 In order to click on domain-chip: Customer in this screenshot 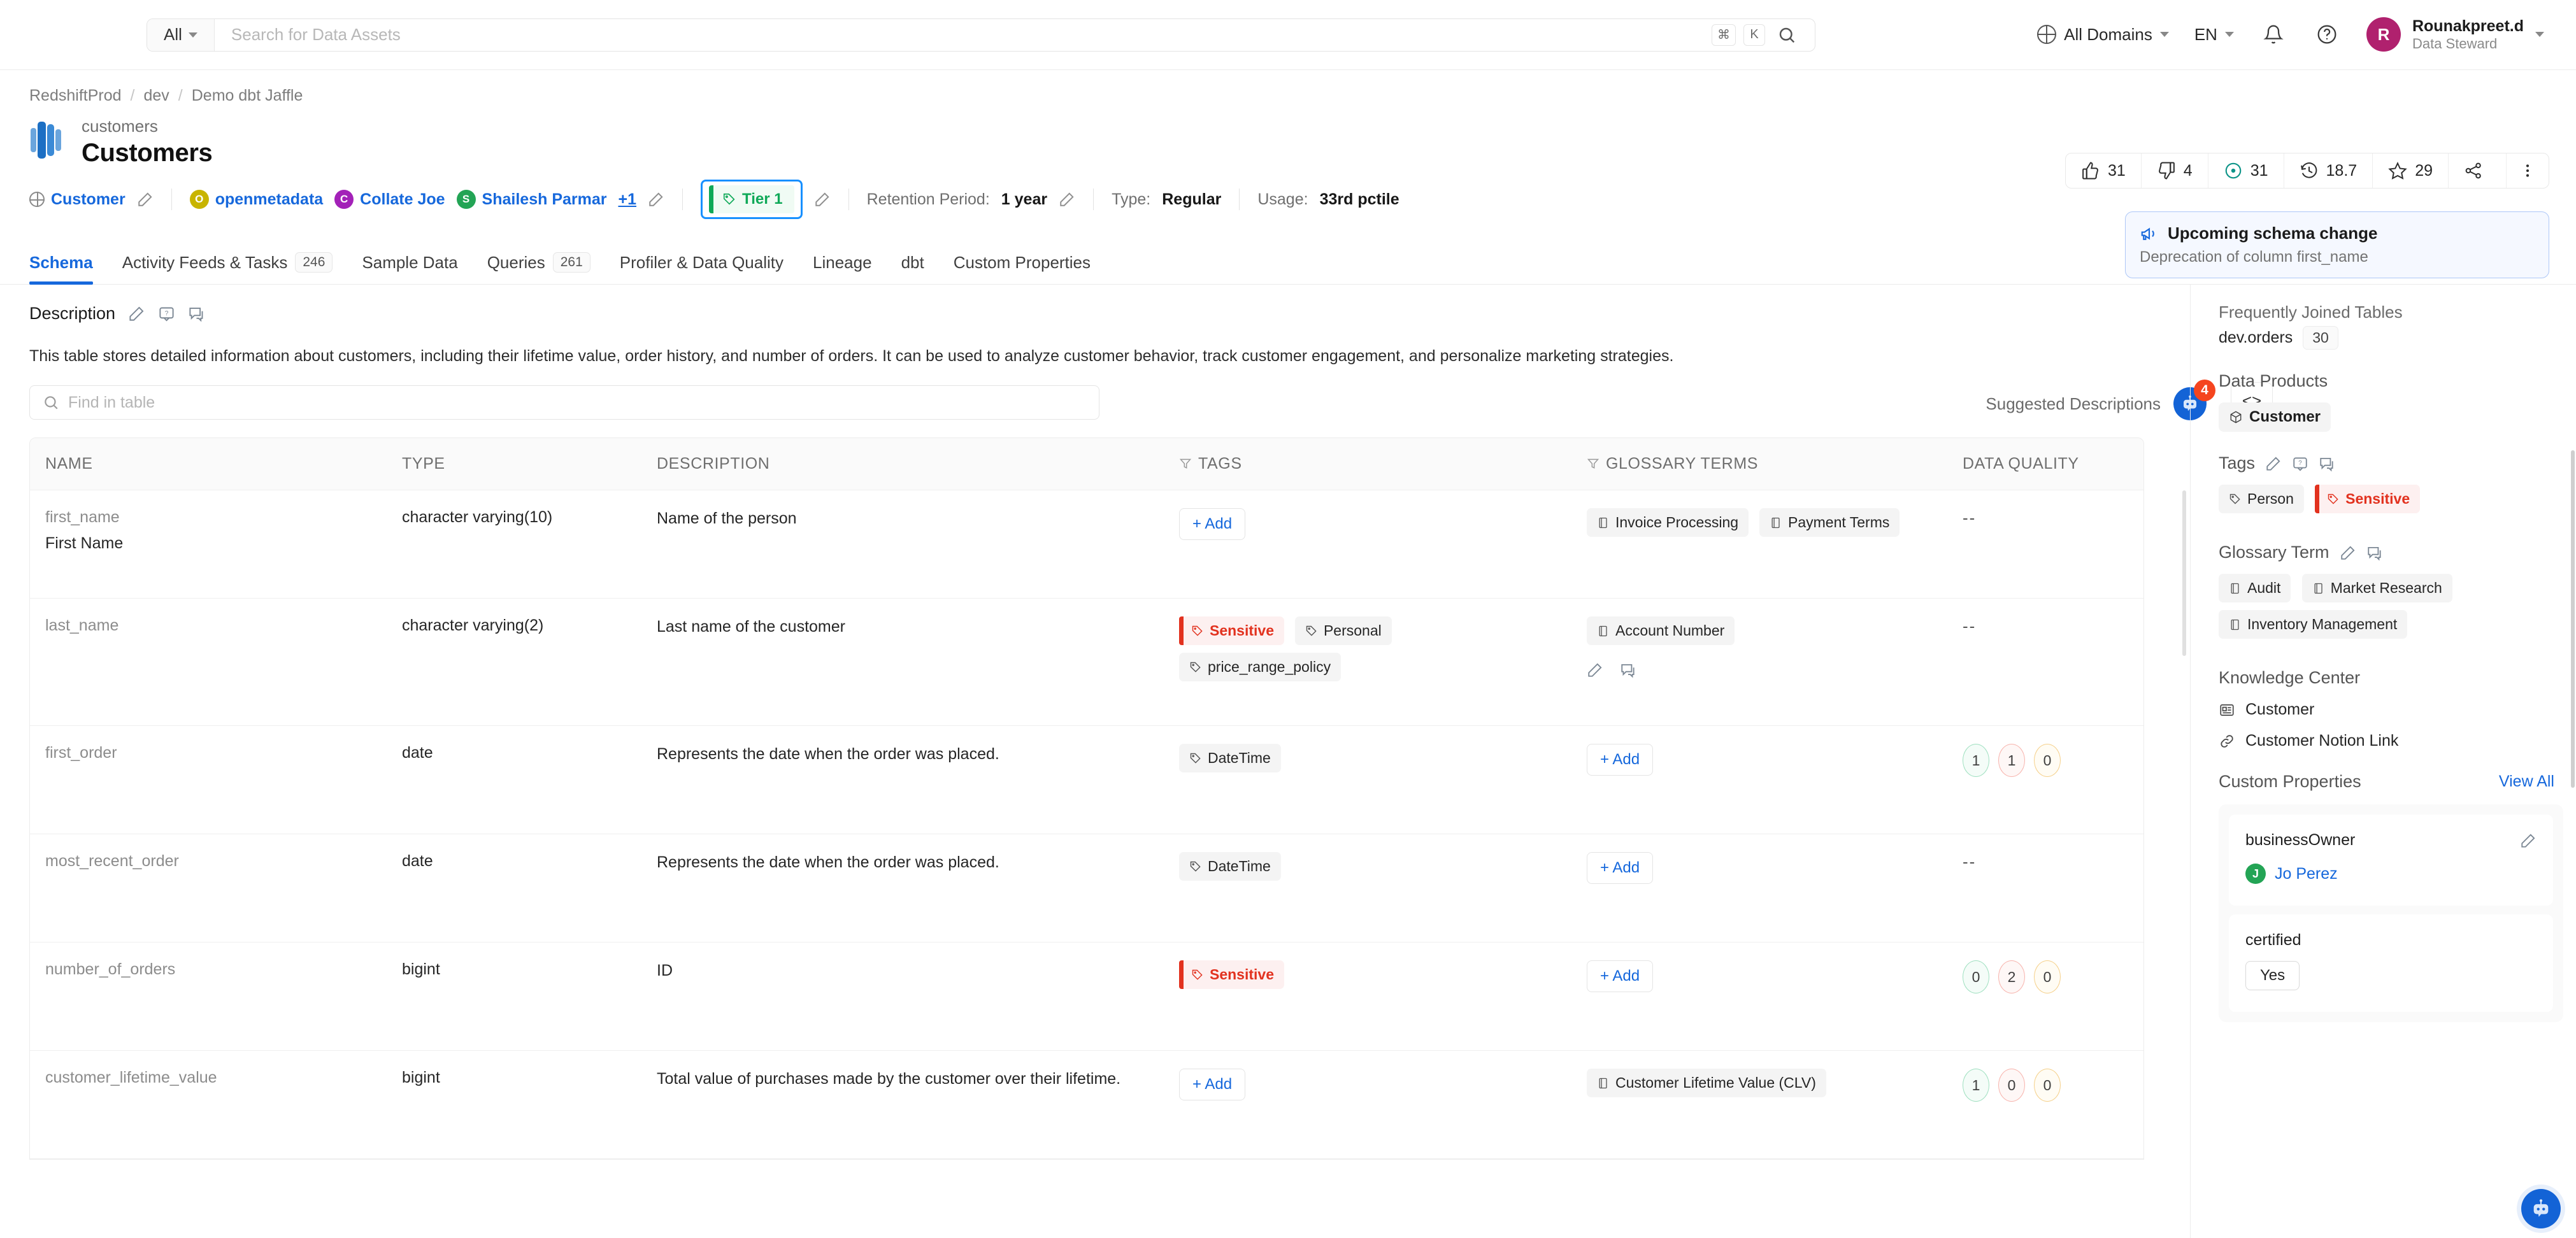, I will do `click(77, 199)`.